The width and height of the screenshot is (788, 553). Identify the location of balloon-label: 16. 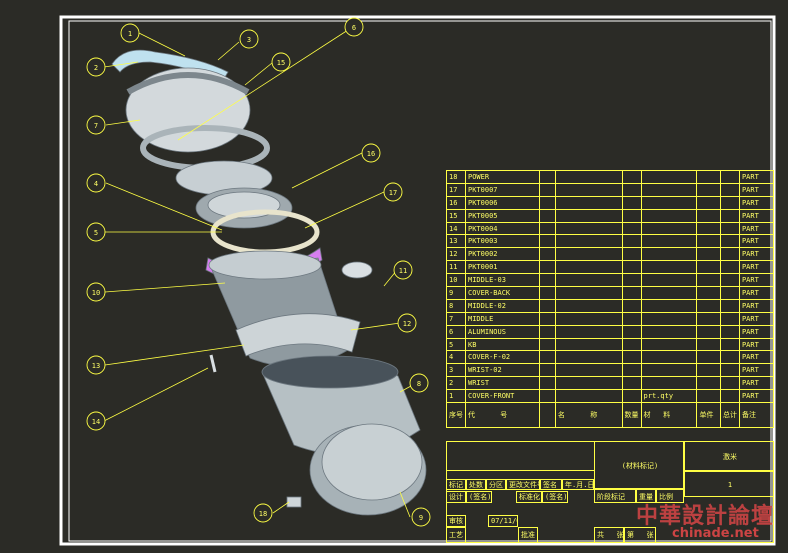
(371, 154).